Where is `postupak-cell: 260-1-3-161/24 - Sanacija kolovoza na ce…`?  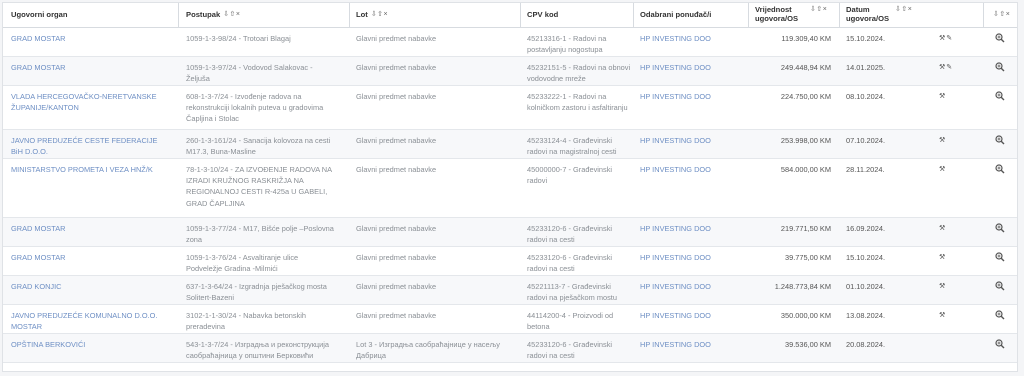 postupak-cell: 260-1-3-161/24 - Sanacija kolovoza na ce… is located at coordinates (258, 146).